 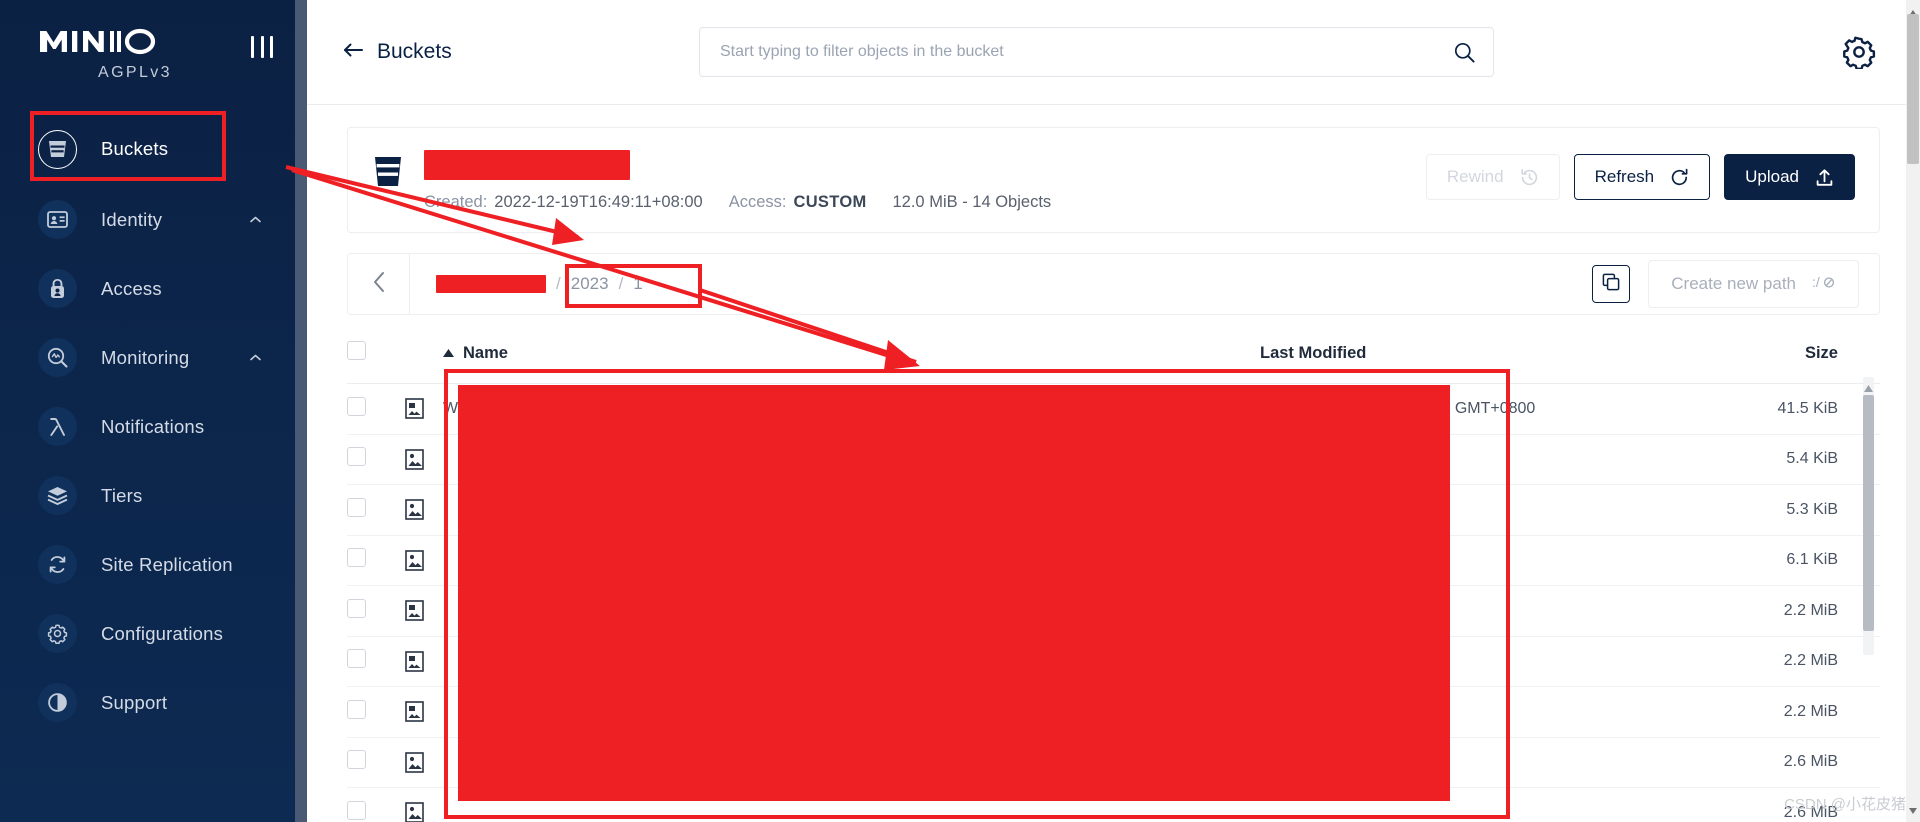 I want to click on refresh-icon, so click(x=1679, y=177).